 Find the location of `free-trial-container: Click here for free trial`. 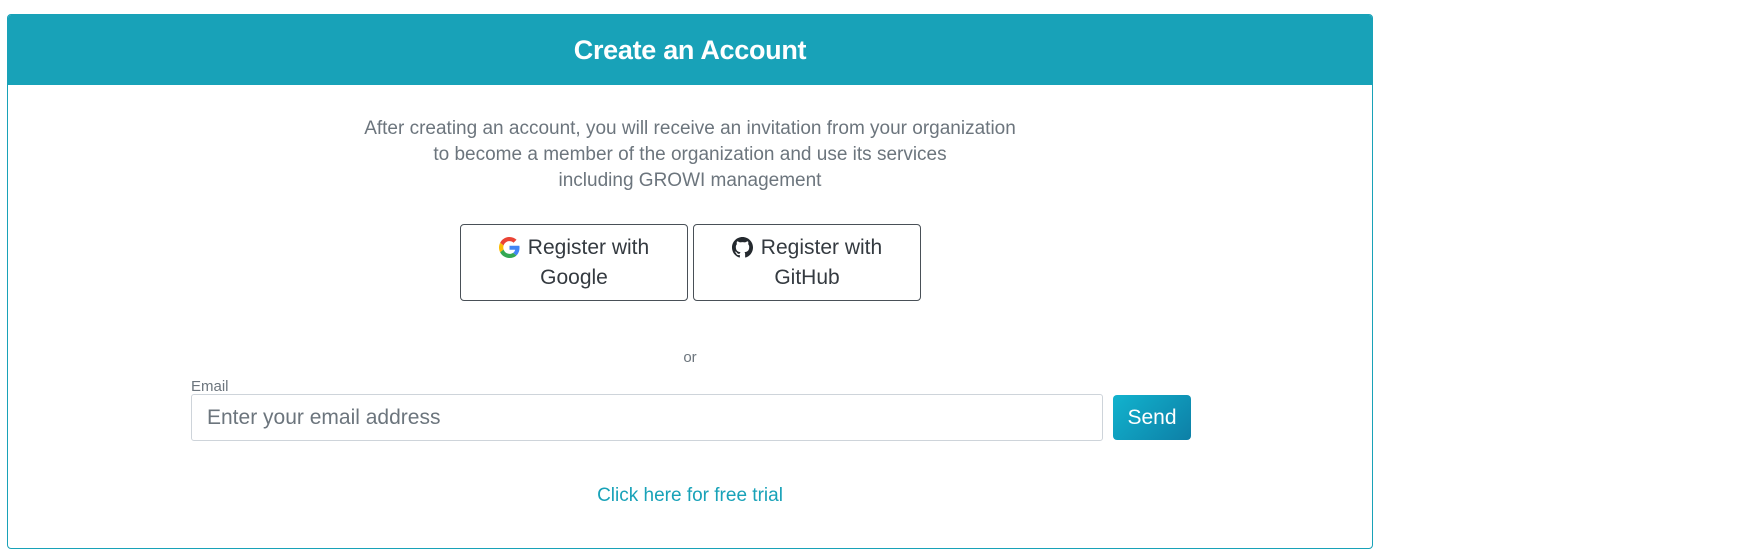

free-trial-container: Click here for free trial is located at coordinates (690, 496).